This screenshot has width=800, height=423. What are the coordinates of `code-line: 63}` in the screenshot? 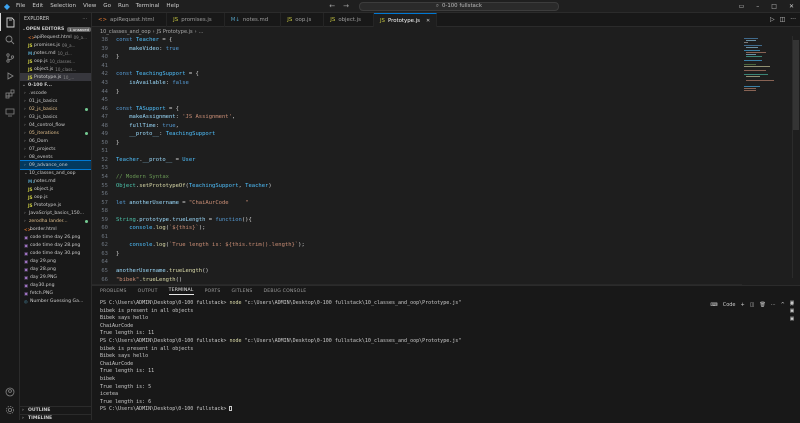 It's located at (417, 254).